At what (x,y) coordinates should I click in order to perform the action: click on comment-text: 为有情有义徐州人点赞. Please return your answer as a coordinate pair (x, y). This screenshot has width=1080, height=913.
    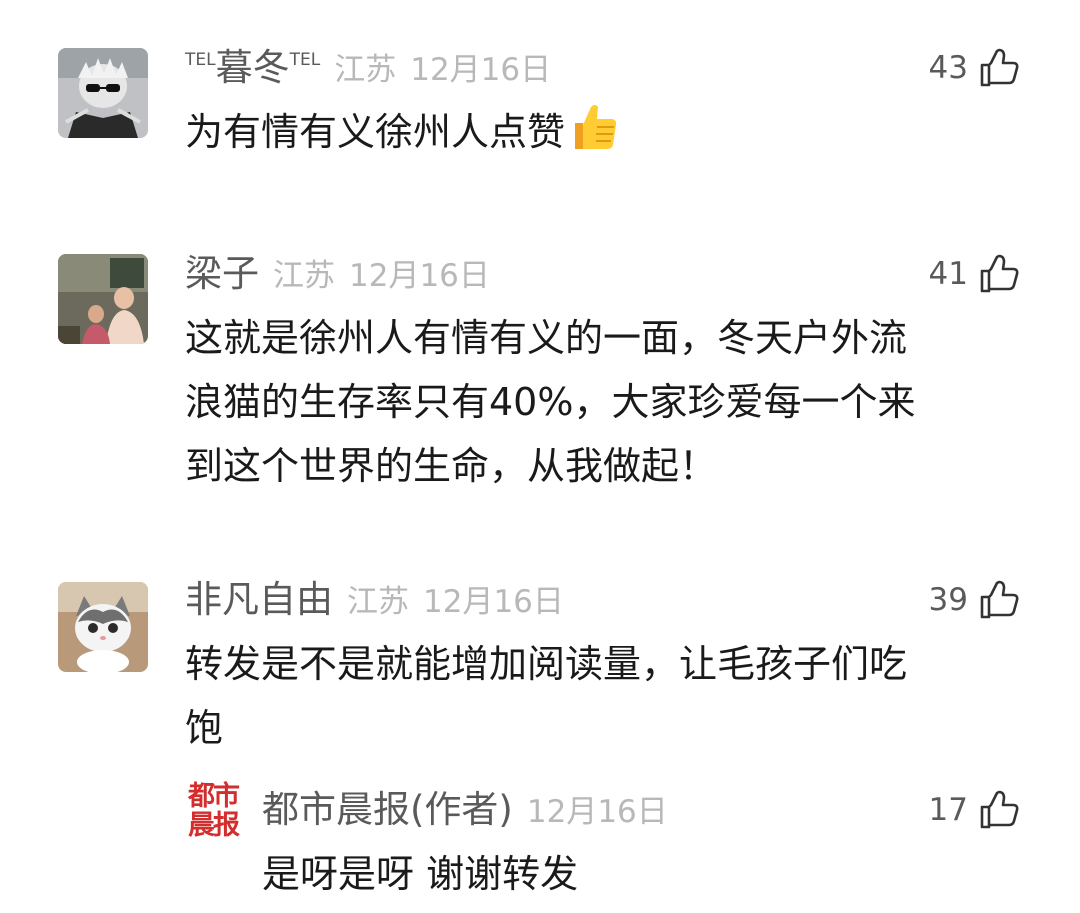
    Looking at the image, I should click on (402, 136).